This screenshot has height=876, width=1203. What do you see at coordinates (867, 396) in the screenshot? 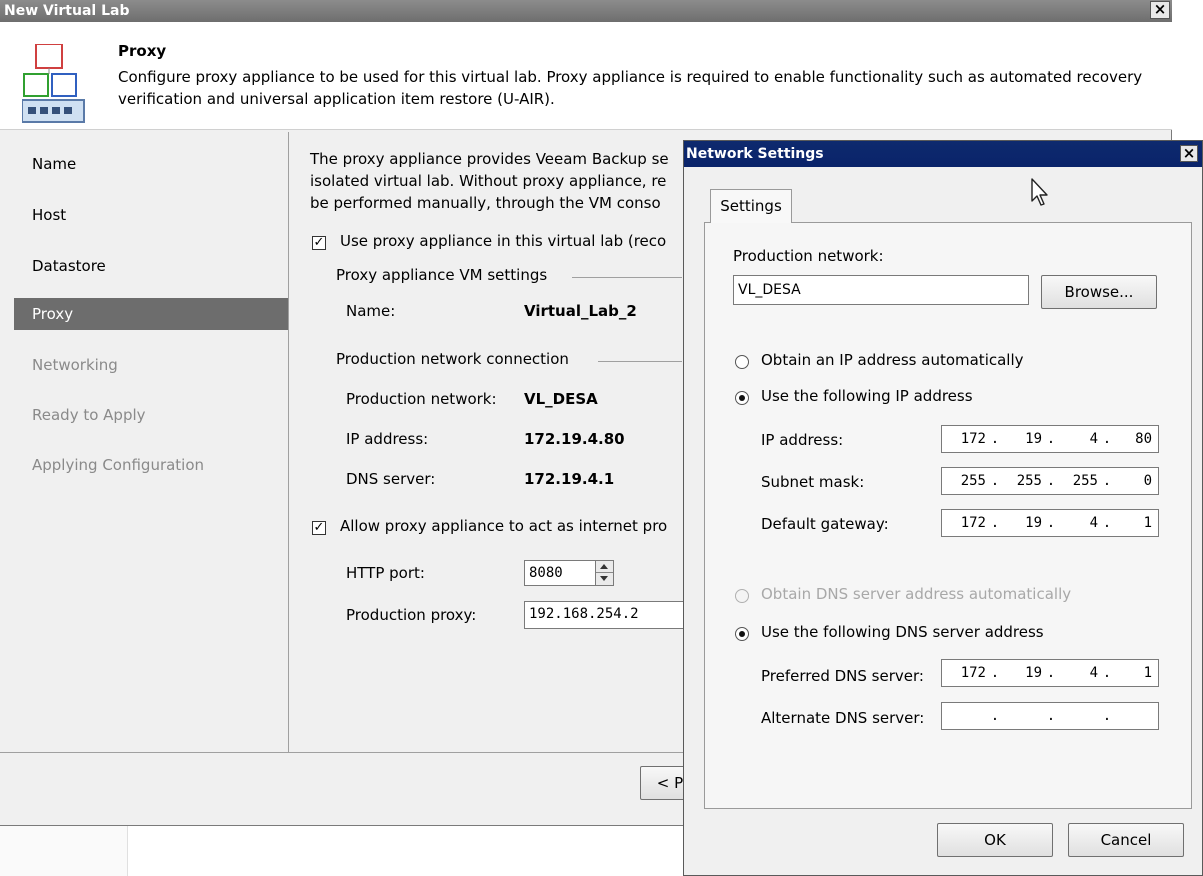
I see `use-static-ip-label: Use the following IP address` at bounding box center [867, 396].